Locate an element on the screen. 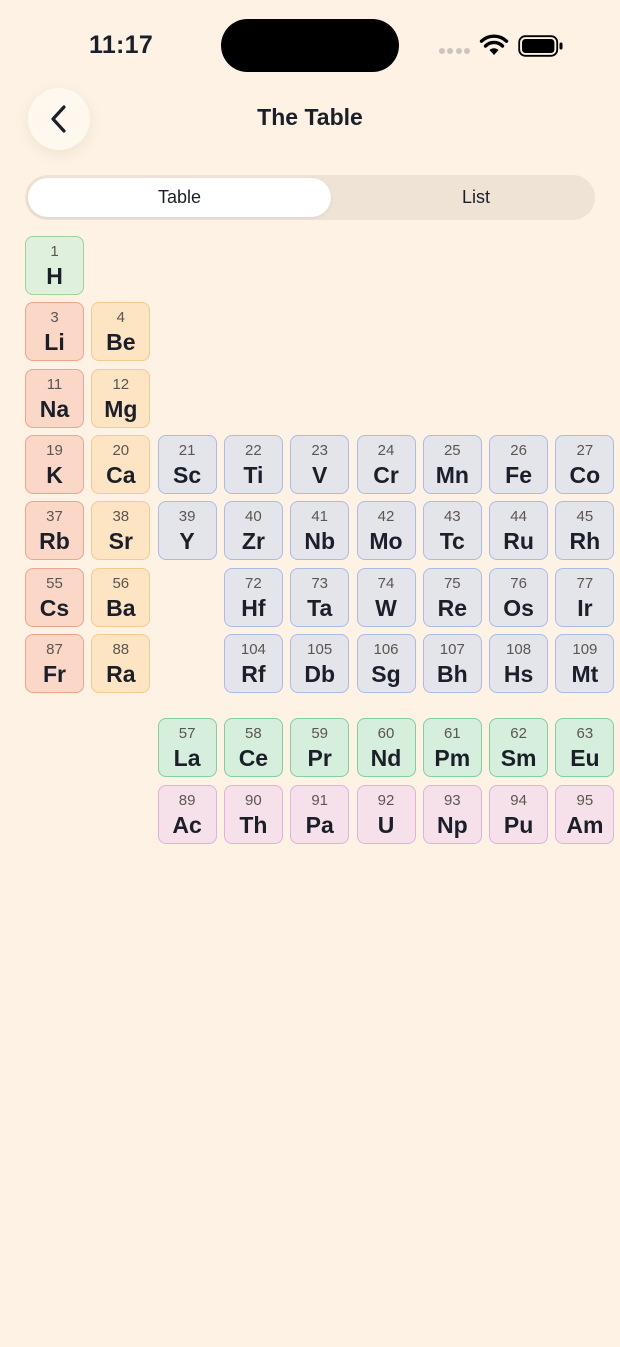  cellular-signal-icon is located at coordinates (455, 51).